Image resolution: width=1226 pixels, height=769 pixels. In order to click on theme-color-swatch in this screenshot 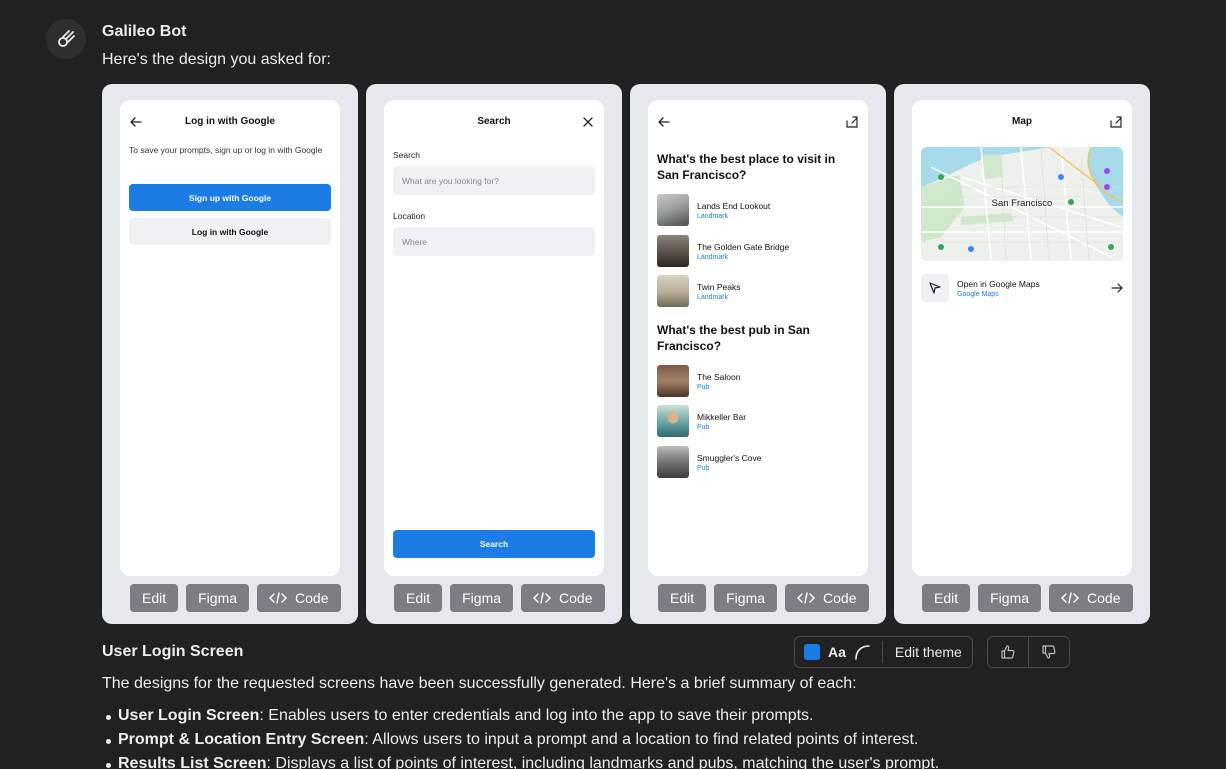, I will do `click(812, 652)`.